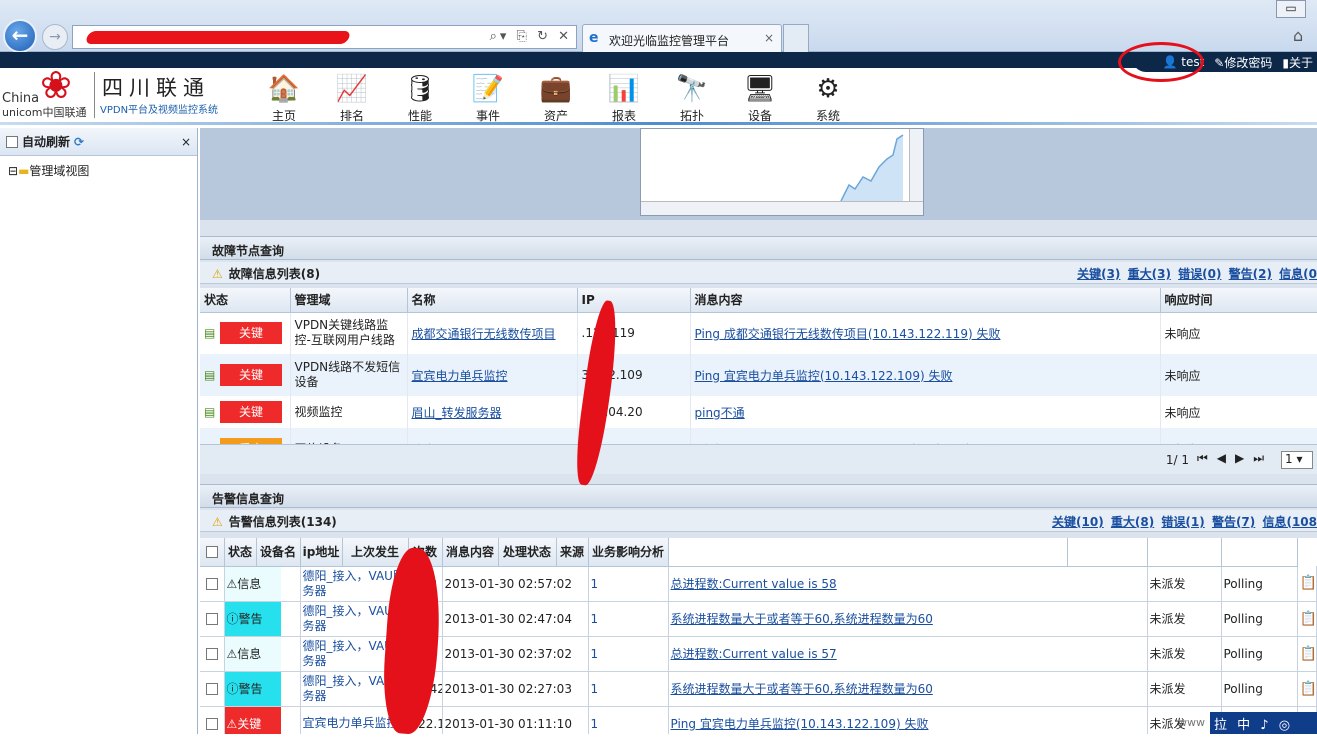 The height and width of the screenshot is (748, 1317). Describe the element at coordinates (1132, 522) in the screenshot. I see `filter-major: 重大(8)` at that location.